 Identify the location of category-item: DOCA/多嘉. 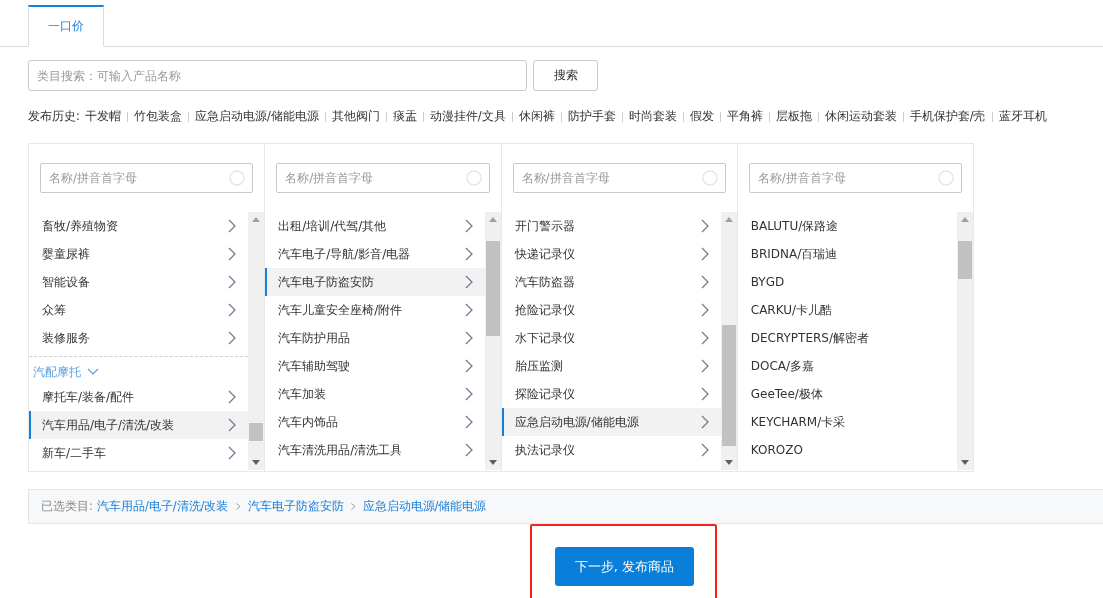
(847, 366).